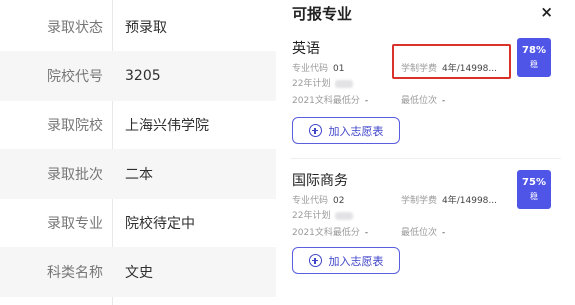 The image size is (575, 305). I want to click on probability-badge: 75% 稳, so click(534, 189).